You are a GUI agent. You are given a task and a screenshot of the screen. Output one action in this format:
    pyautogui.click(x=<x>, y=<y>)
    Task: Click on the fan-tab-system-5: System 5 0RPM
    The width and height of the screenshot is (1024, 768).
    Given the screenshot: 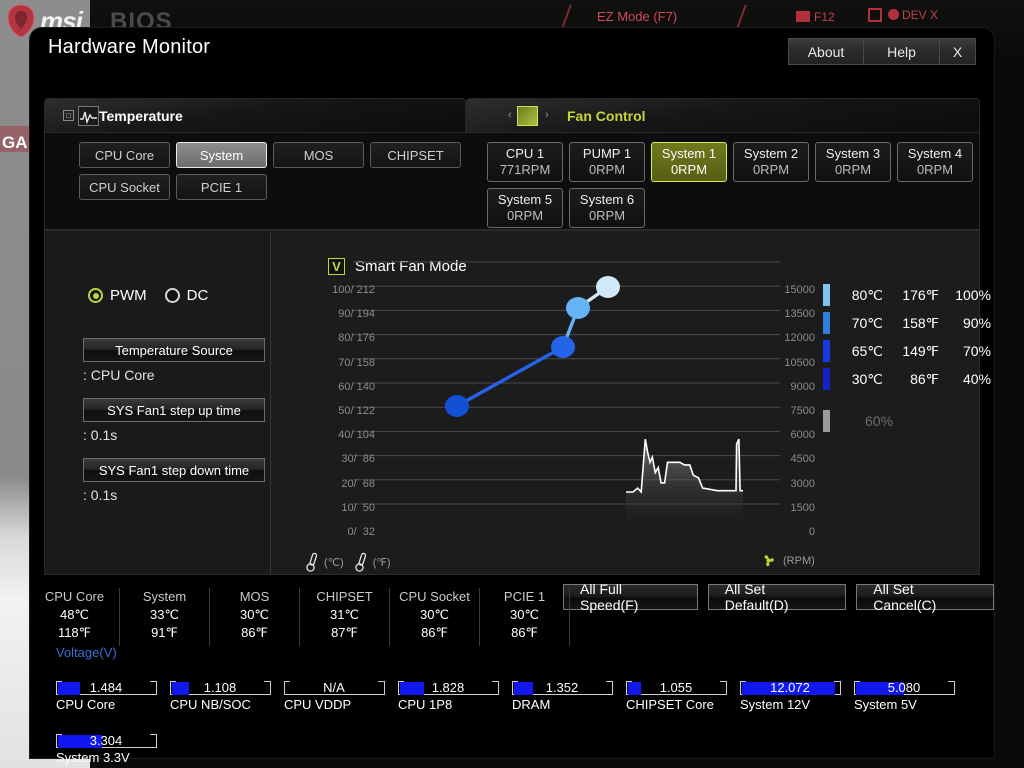 What is the action you would take?
    pyautogui.click(x=525, y=208)
    